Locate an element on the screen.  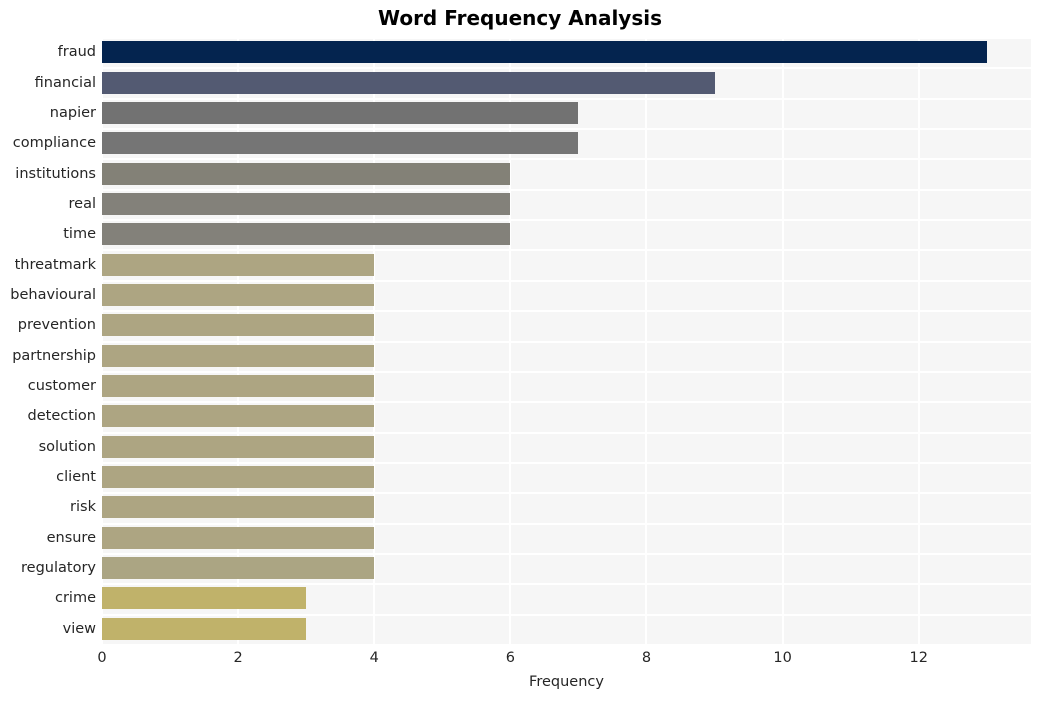
y-tick-label-real: real is located at coordinates (82, 203).